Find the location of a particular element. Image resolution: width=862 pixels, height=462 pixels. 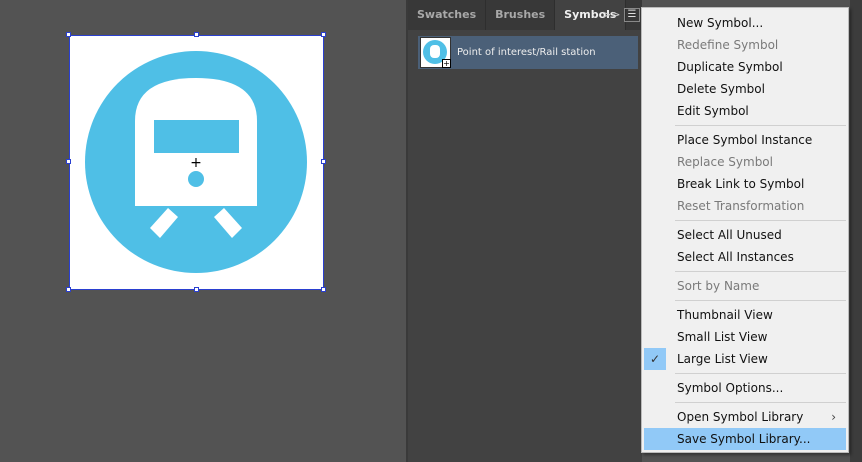

menu-item-select-all-instances: Select All Instances is located at coordinates (745, 257).